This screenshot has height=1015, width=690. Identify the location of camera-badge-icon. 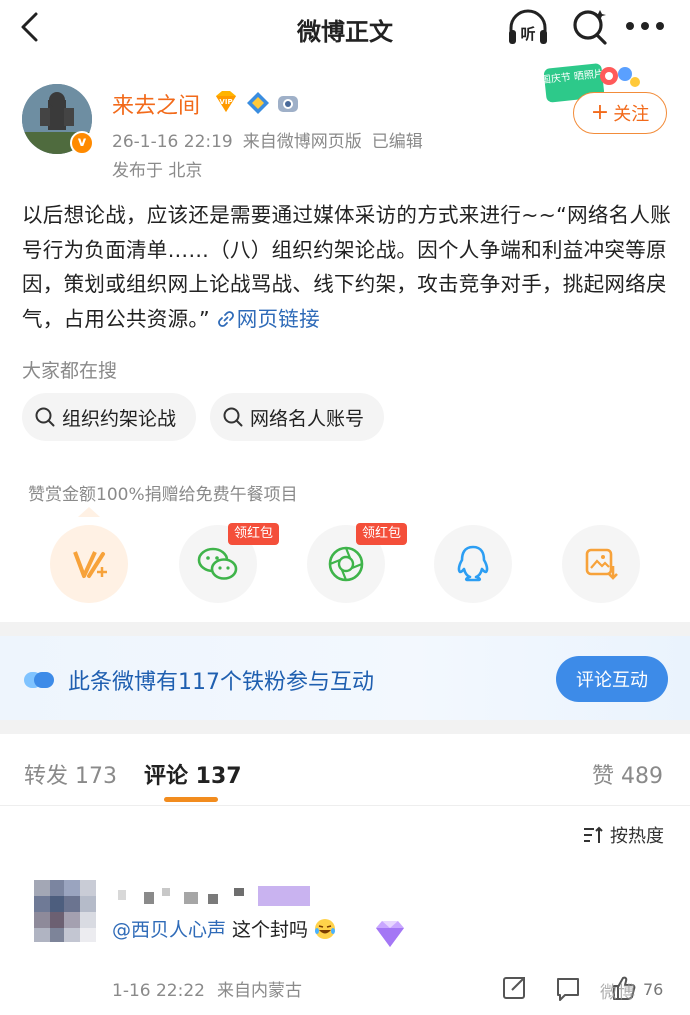
(288, 103).